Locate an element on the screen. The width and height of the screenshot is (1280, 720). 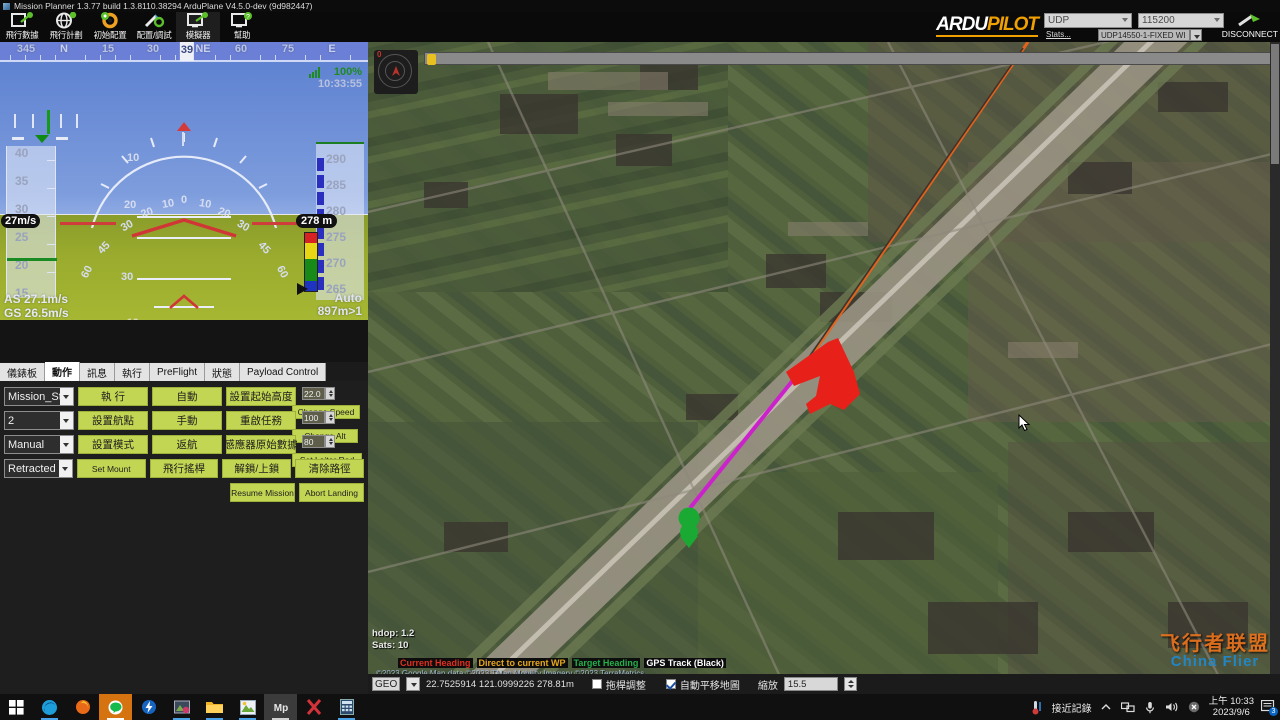
radar-aircraft-icon is located at coordinates (396, 71).